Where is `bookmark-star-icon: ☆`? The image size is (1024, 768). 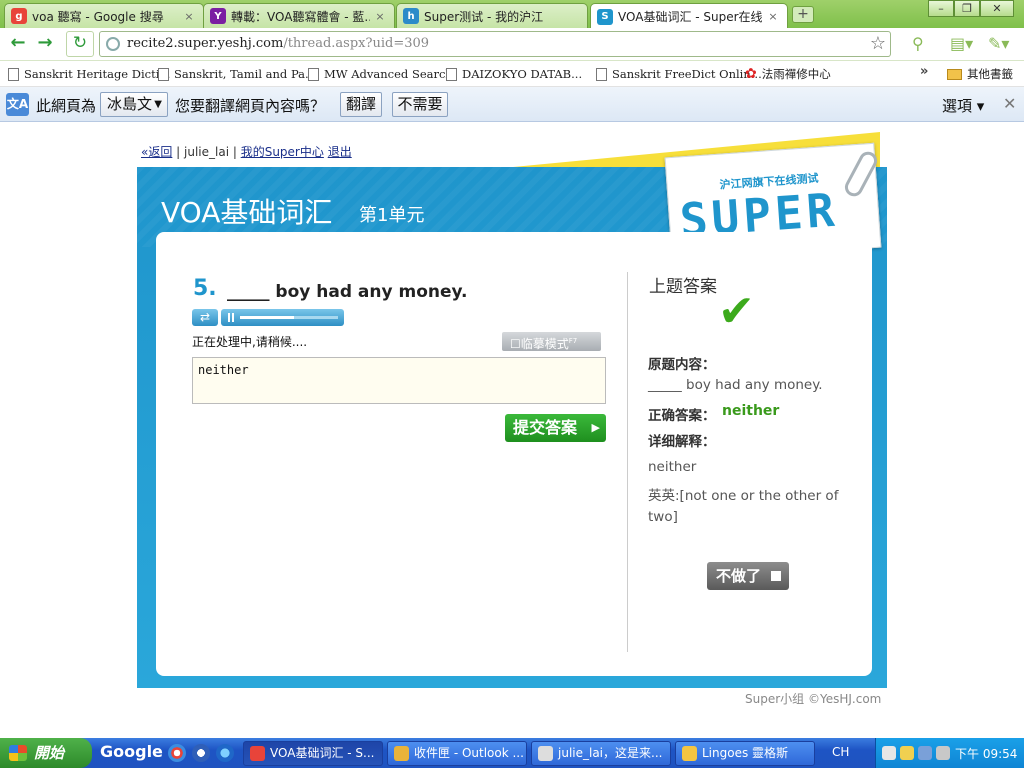 bookmark-star-icon: ☆ is located at coordinates (878, 43).